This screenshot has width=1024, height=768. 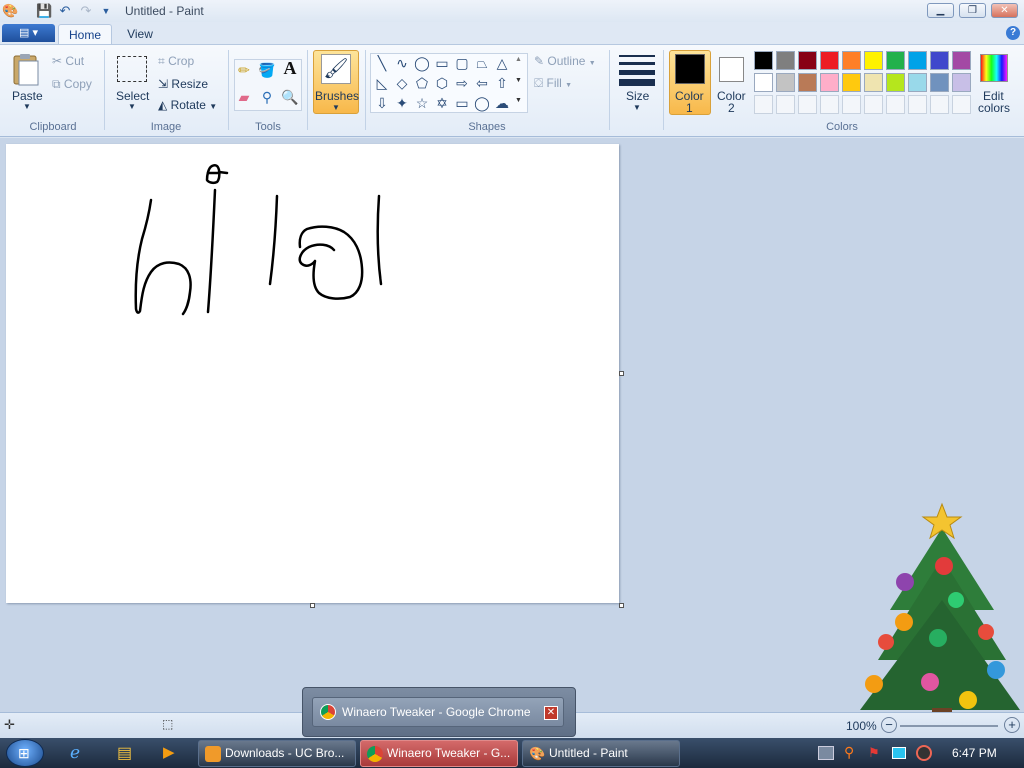 I want to click on cut-button: ✂ Cut, so click(x=68, y=61).